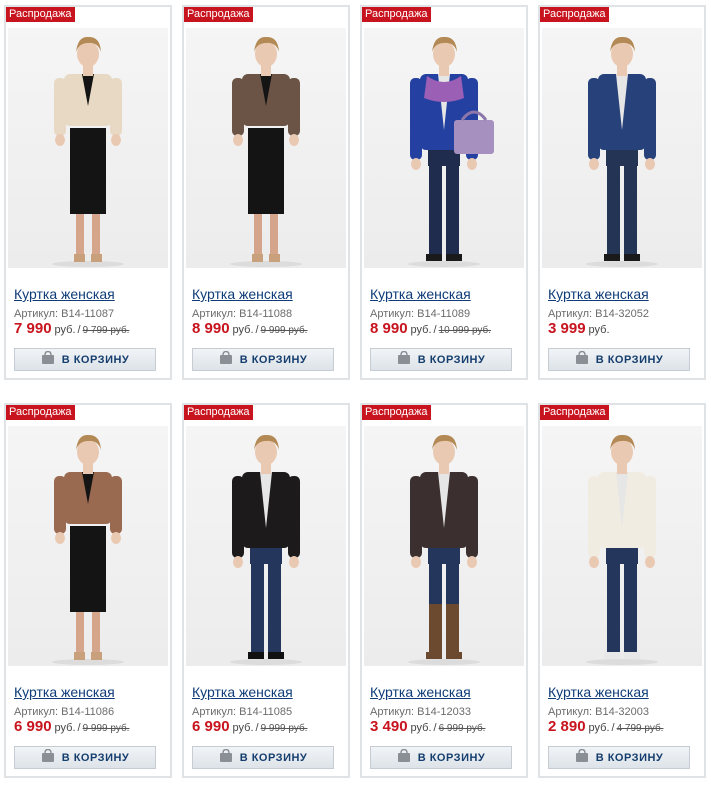 Image resolution: width=711 pixels, height=785 pixels. What do you see at coordinates (106, 330) in the screenshot?
I see `old-price: 9 799 руб.` at bounding box center [106, 330].